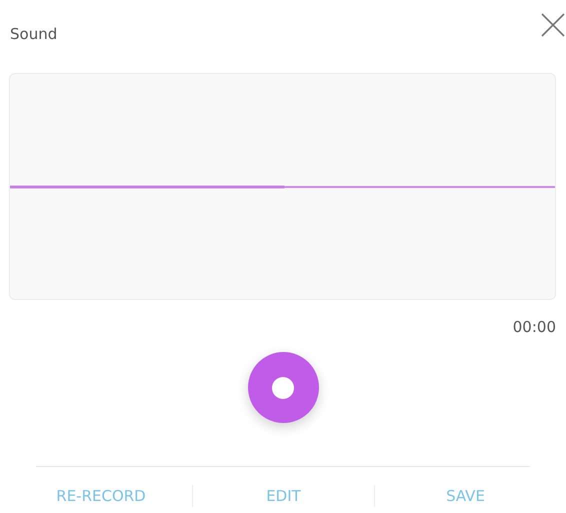 The image size is (566, 513). I want to click on record-dot-icon, so click(283, 387).